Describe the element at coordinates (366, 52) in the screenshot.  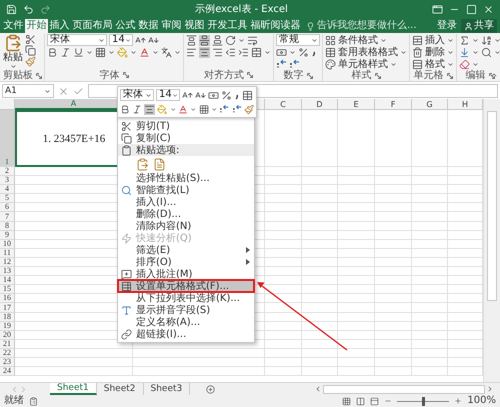
I see `styles-button: 套用表格格式` at that location.